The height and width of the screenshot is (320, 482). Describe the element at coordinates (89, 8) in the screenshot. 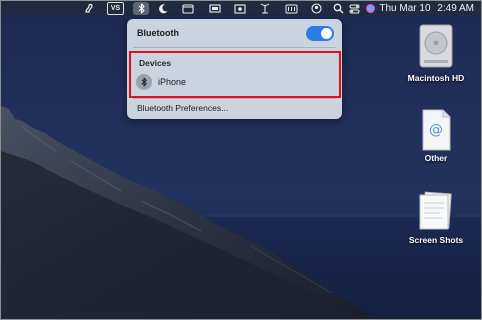

I see `script-editor-icon` at that location.